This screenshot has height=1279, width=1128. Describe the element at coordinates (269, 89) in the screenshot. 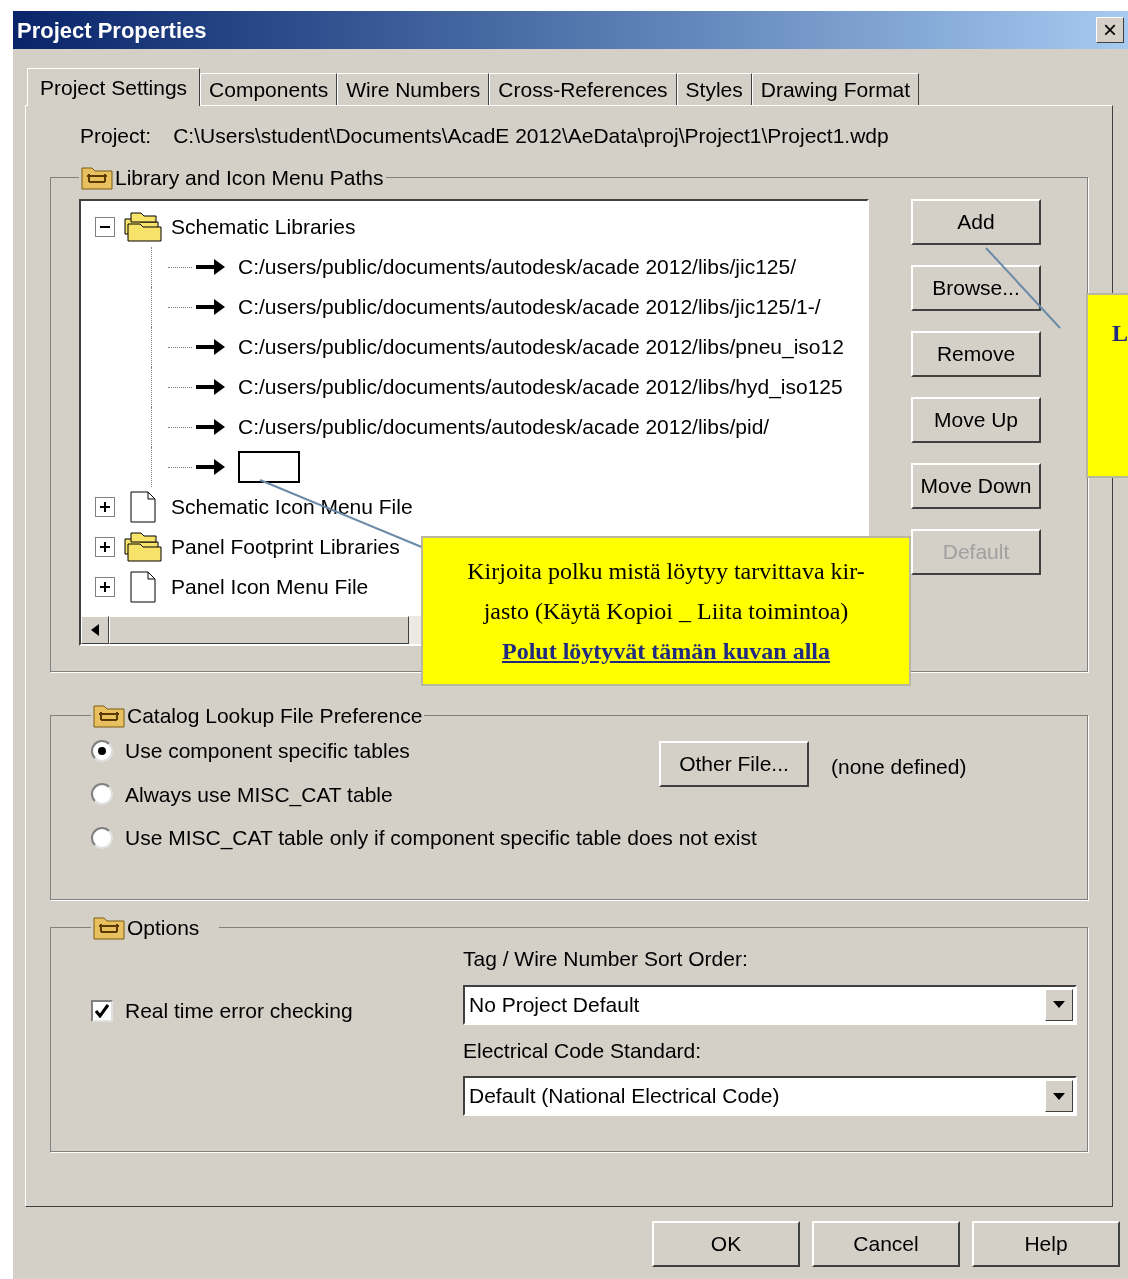

I see `tab: Components` at that location.